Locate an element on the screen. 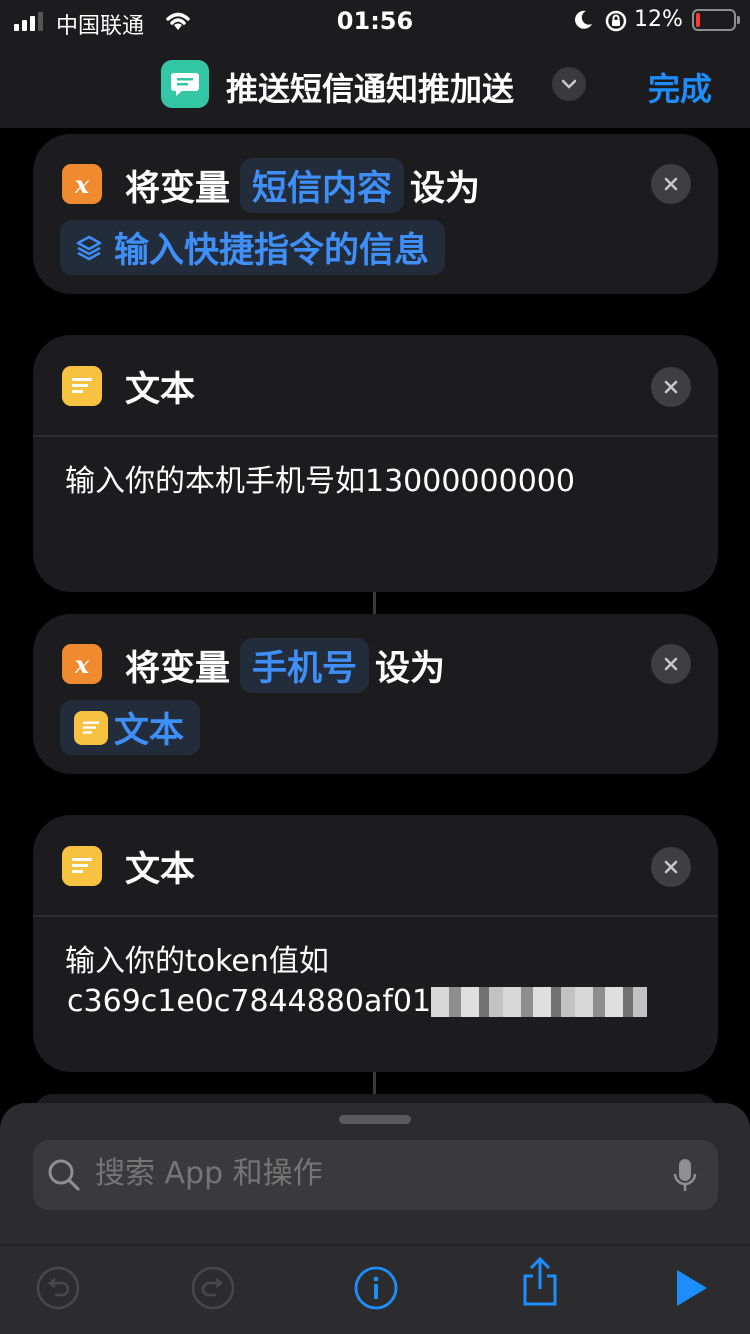 The width and height of the screenshot is (750, 1334). token-label: 输入快捷指令的信息 is located at coordinates (272, 251).